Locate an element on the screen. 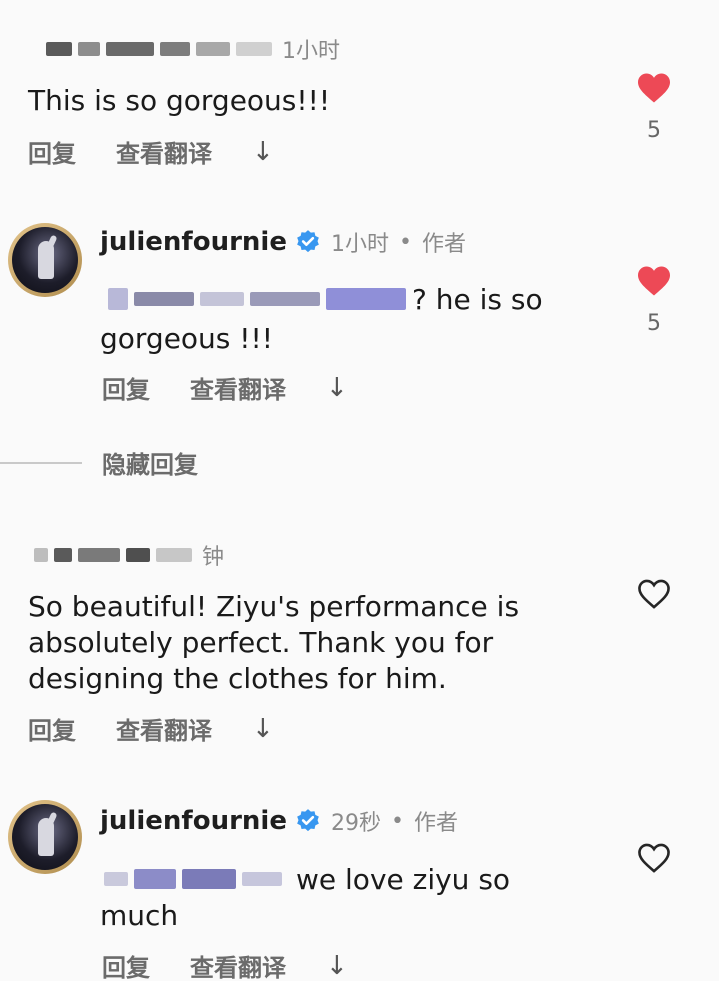  comment-text: This is so gorgeous!!! is located at coordinates (179, 100).